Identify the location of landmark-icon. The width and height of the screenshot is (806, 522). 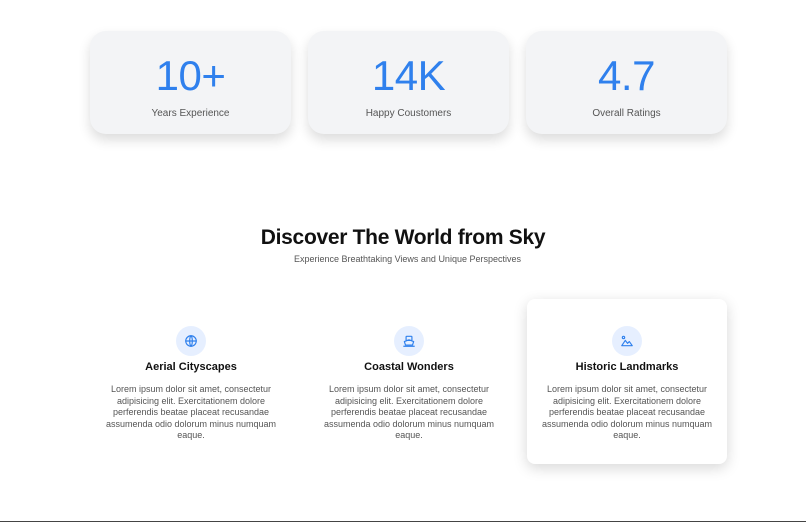
(627, 341).